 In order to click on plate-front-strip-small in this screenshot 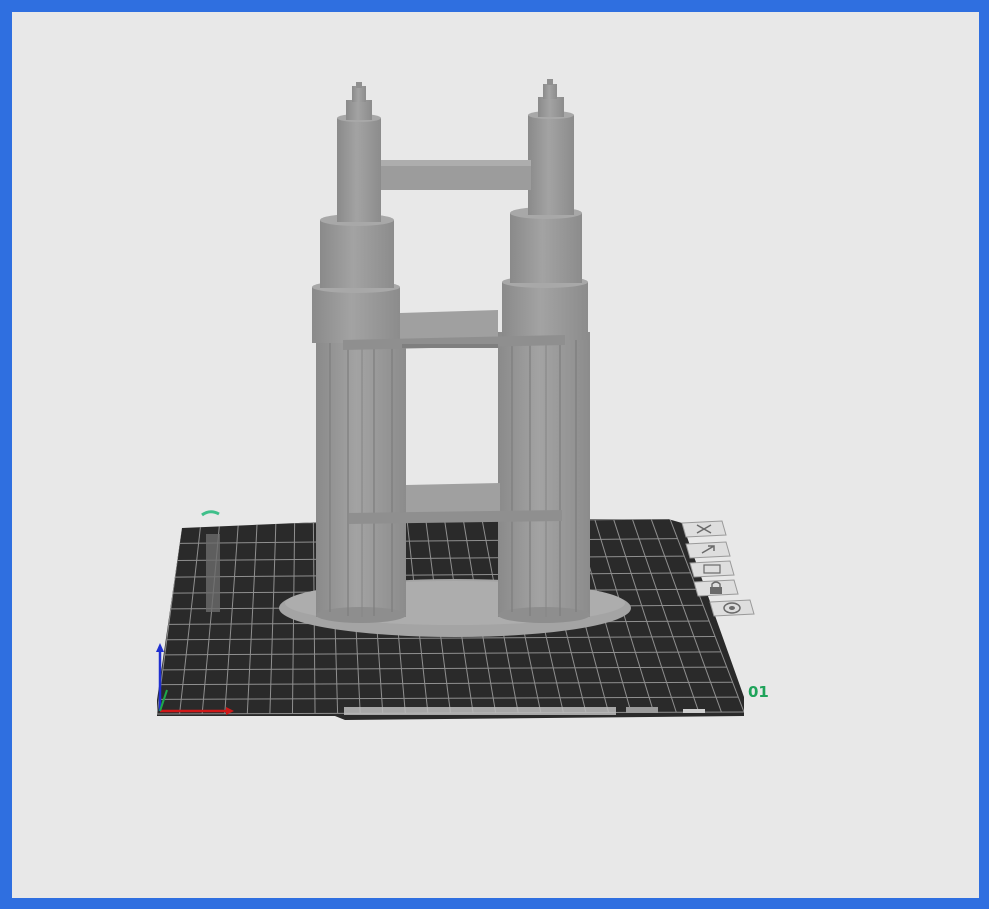, I will do `click(642, 710)`.